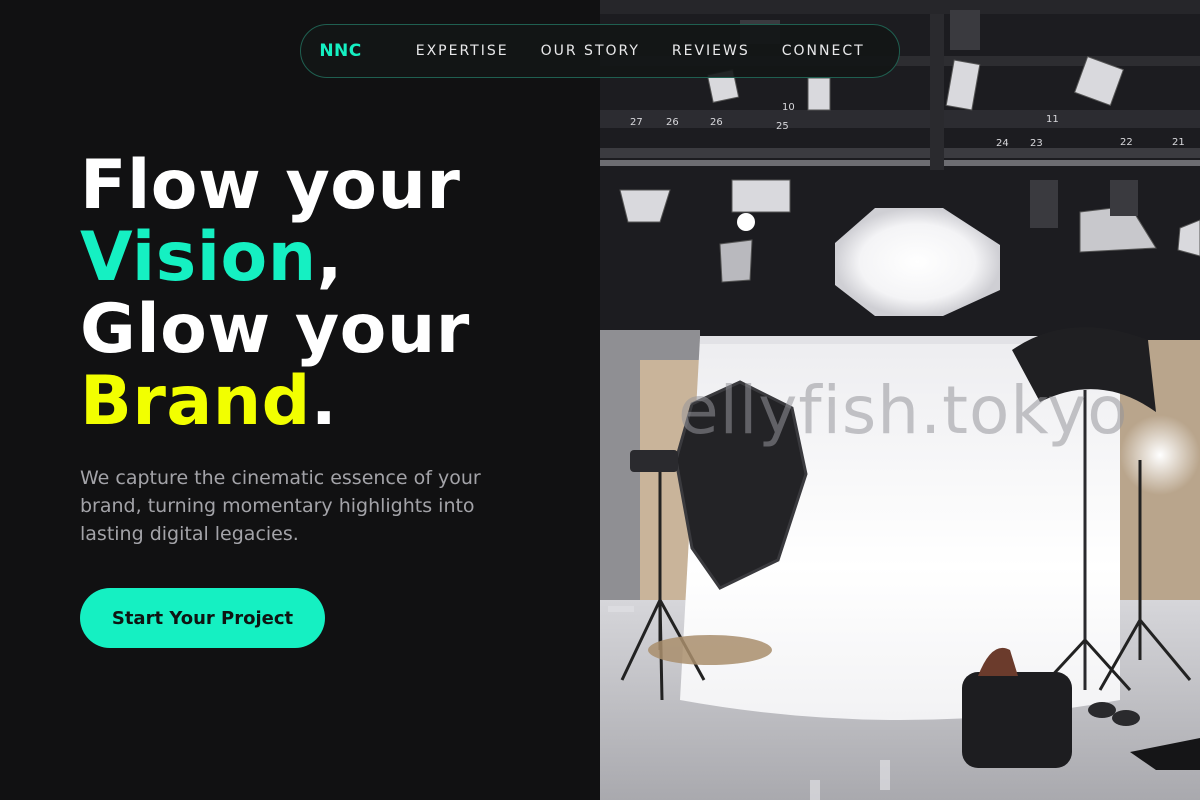 The height and width of the screenshot is (800, 1200). What do you see at coordinates (636, 122) in the screenshot?
I see `truss-number: 27` at bounding box center [636, 122].